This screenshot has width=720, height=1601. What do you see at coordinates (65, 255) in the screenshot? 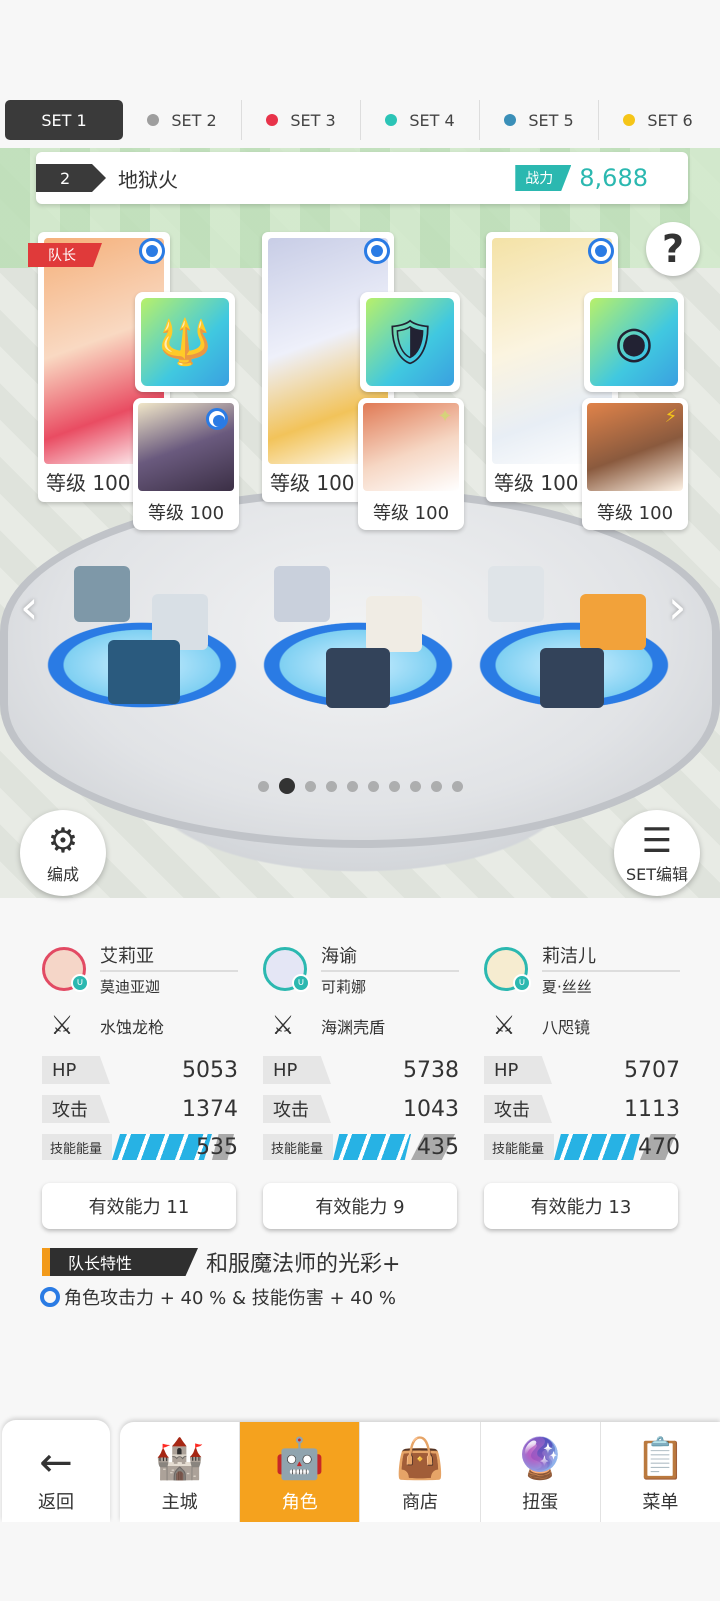
I see `captain-badge: 队长` at bounding box center [65, 255].